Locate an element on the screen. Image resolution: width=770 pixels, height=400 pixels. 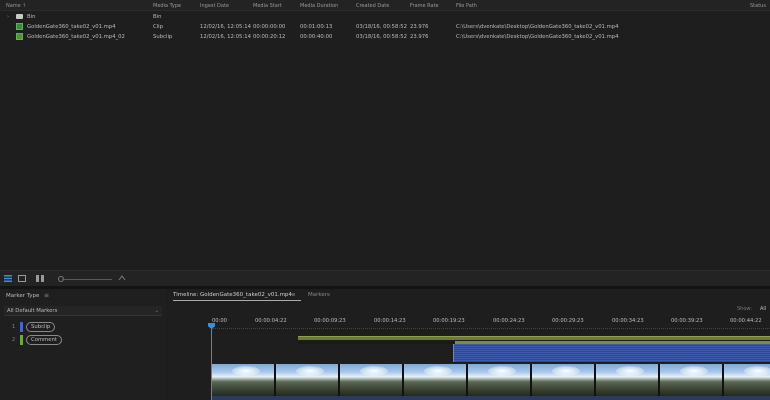
marker-shortcut-number: 1 is located at coordinates (14, 327).